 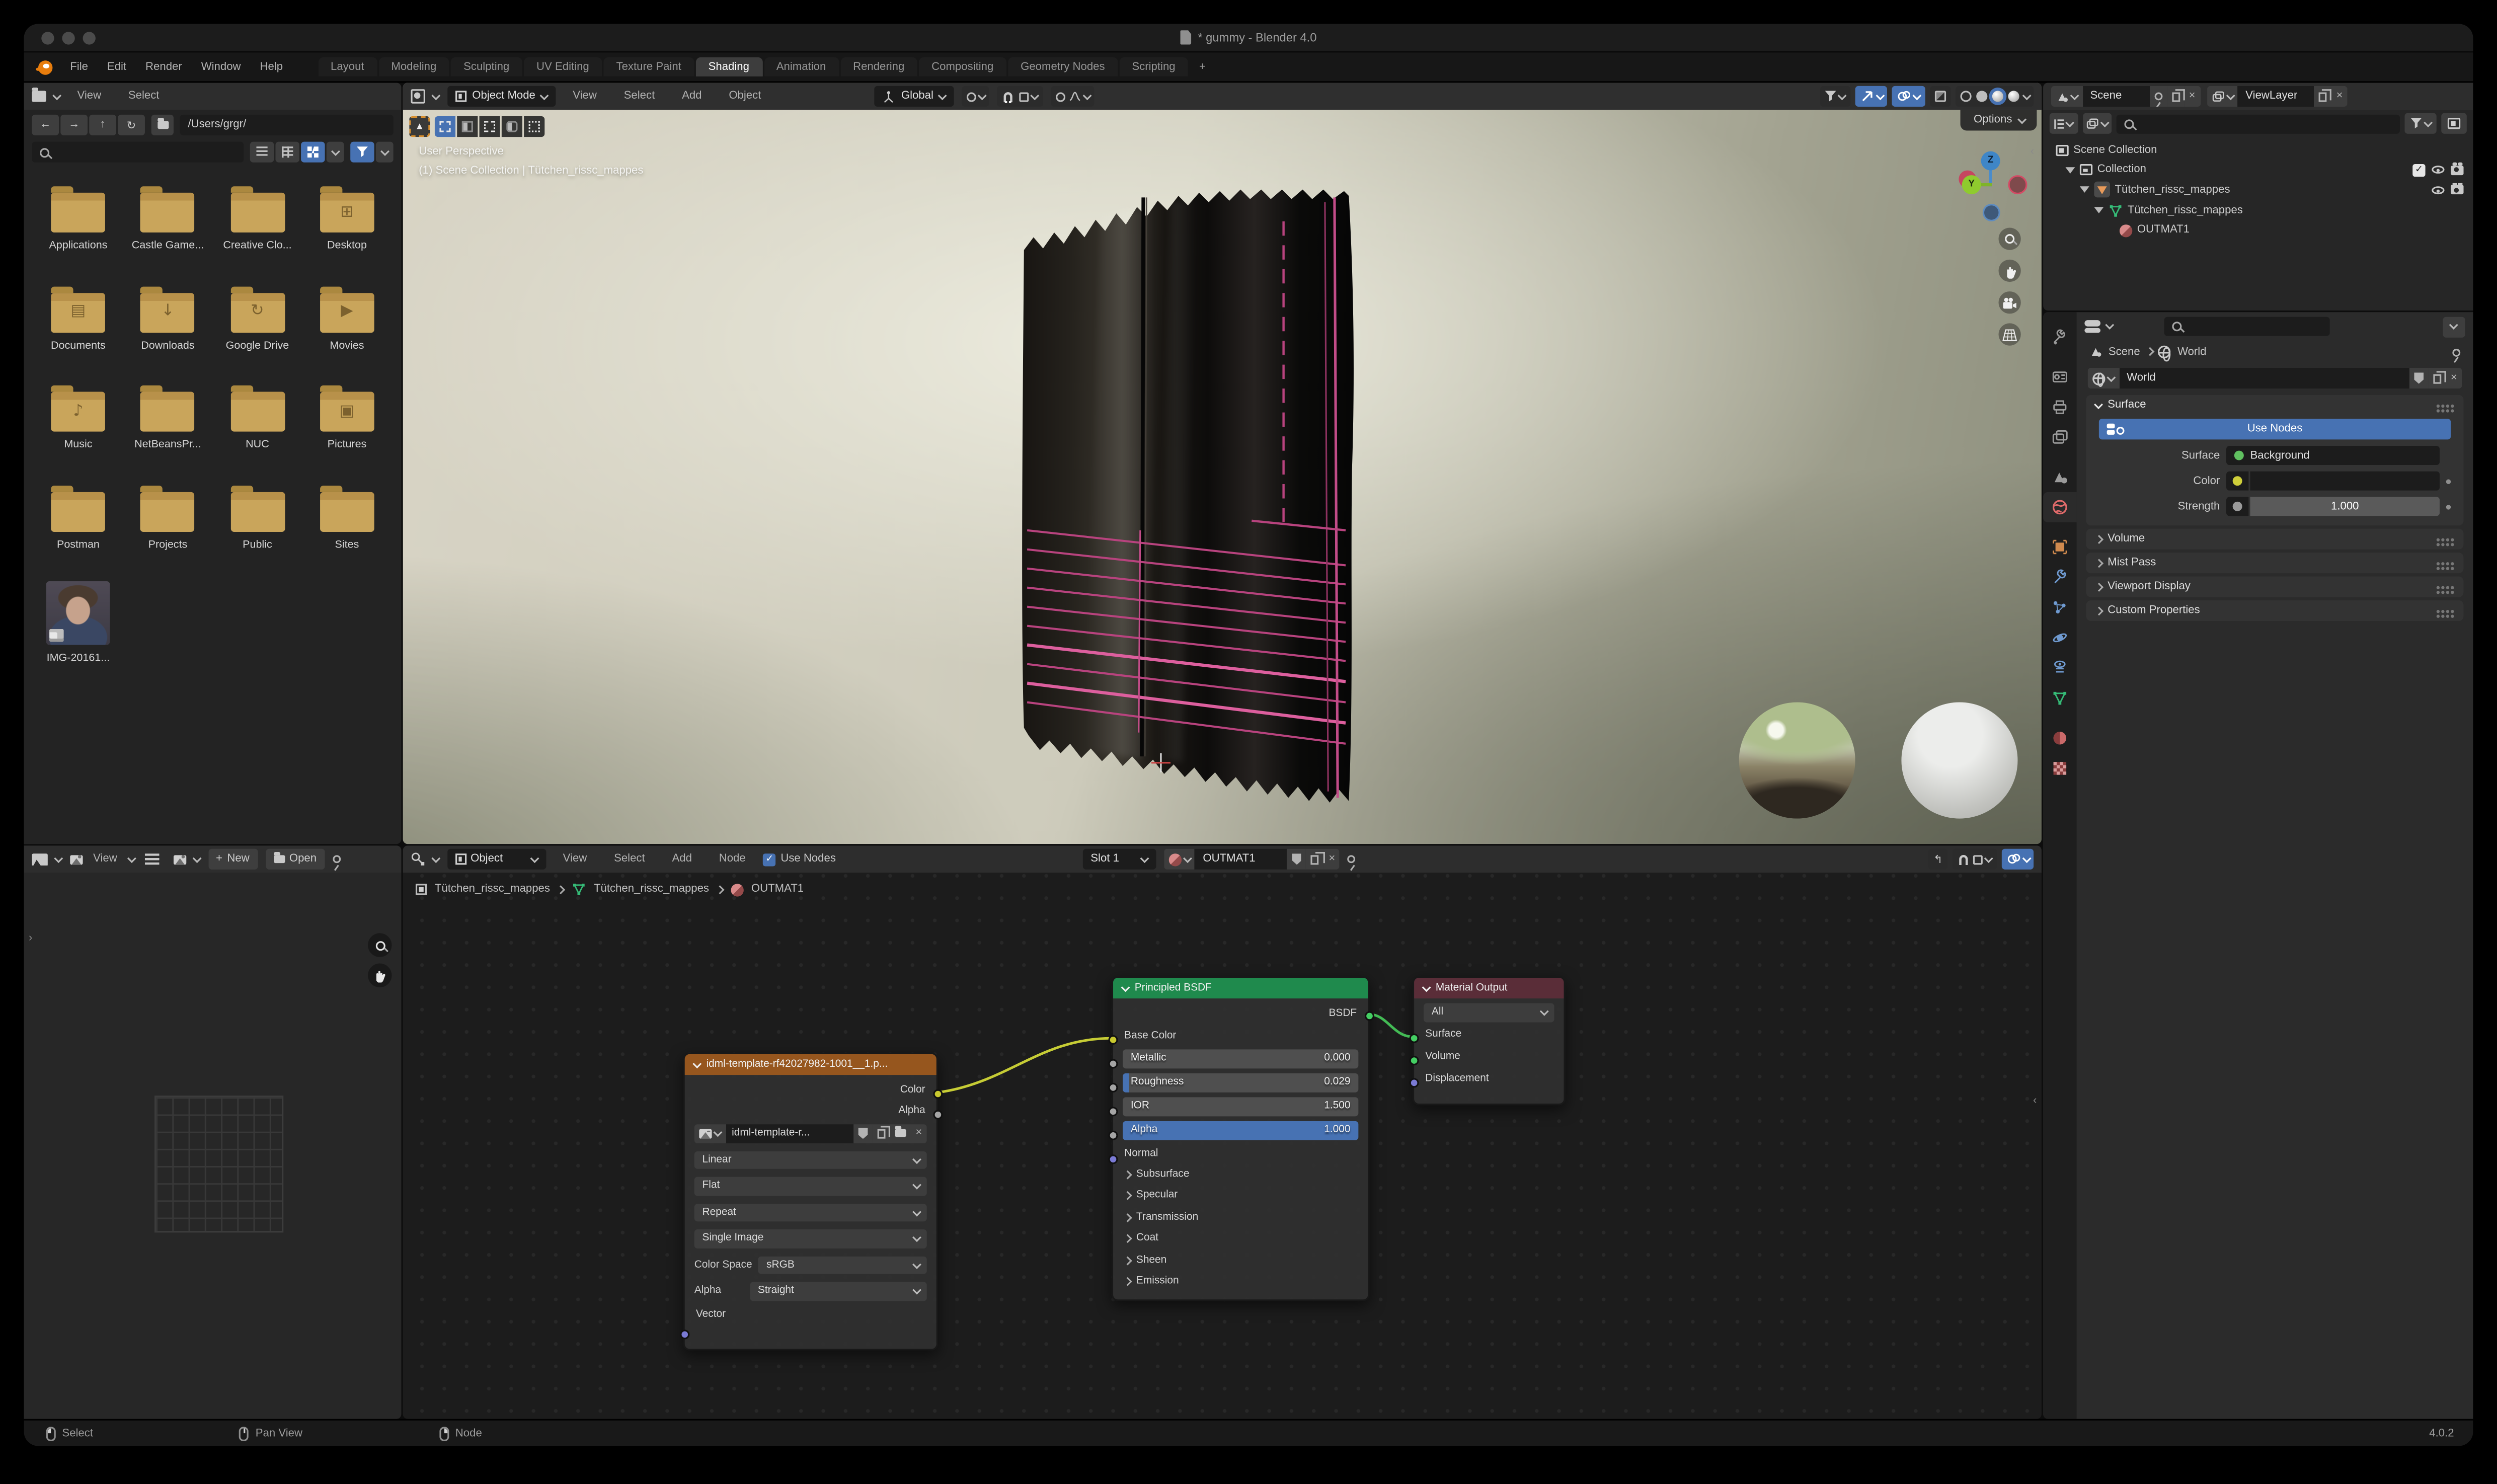 I want to click on image-browse-button, so click(x=710, y=1133).